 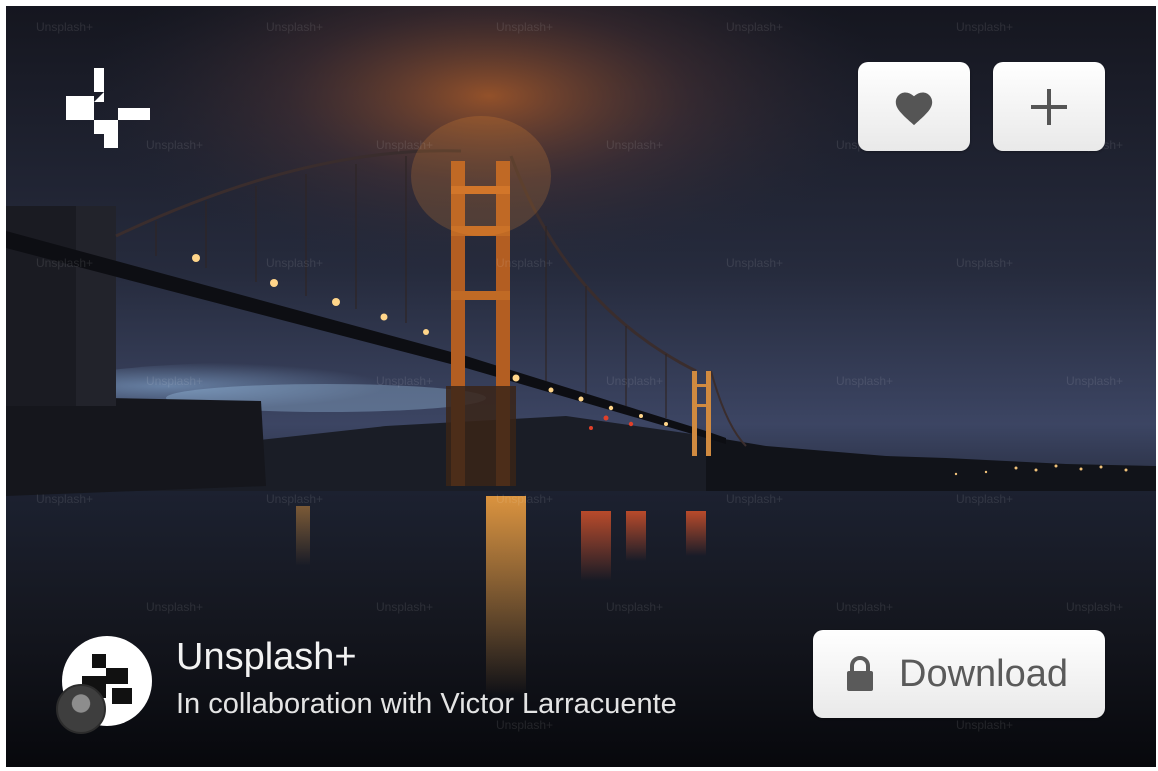 I want to click on heart-icon, so click(x=914, y=107).